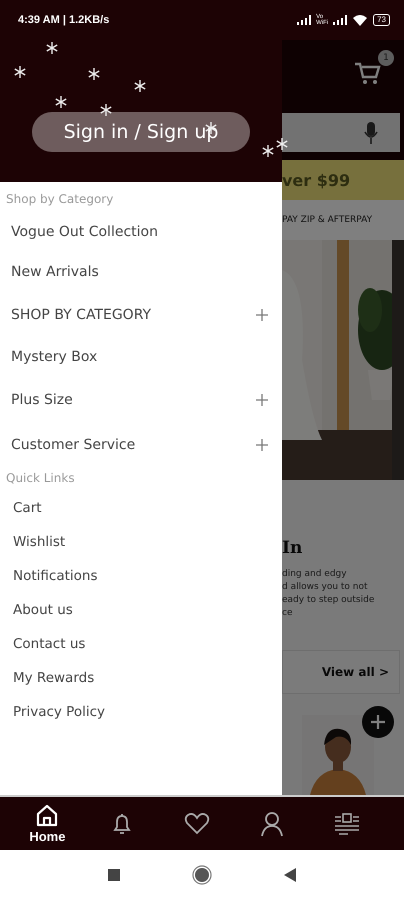 Image resolution: width=404 pixels, height=900 pixels. Describe the element at coordinates (290, 875) in the screenshot. I see `back-button` at that location.